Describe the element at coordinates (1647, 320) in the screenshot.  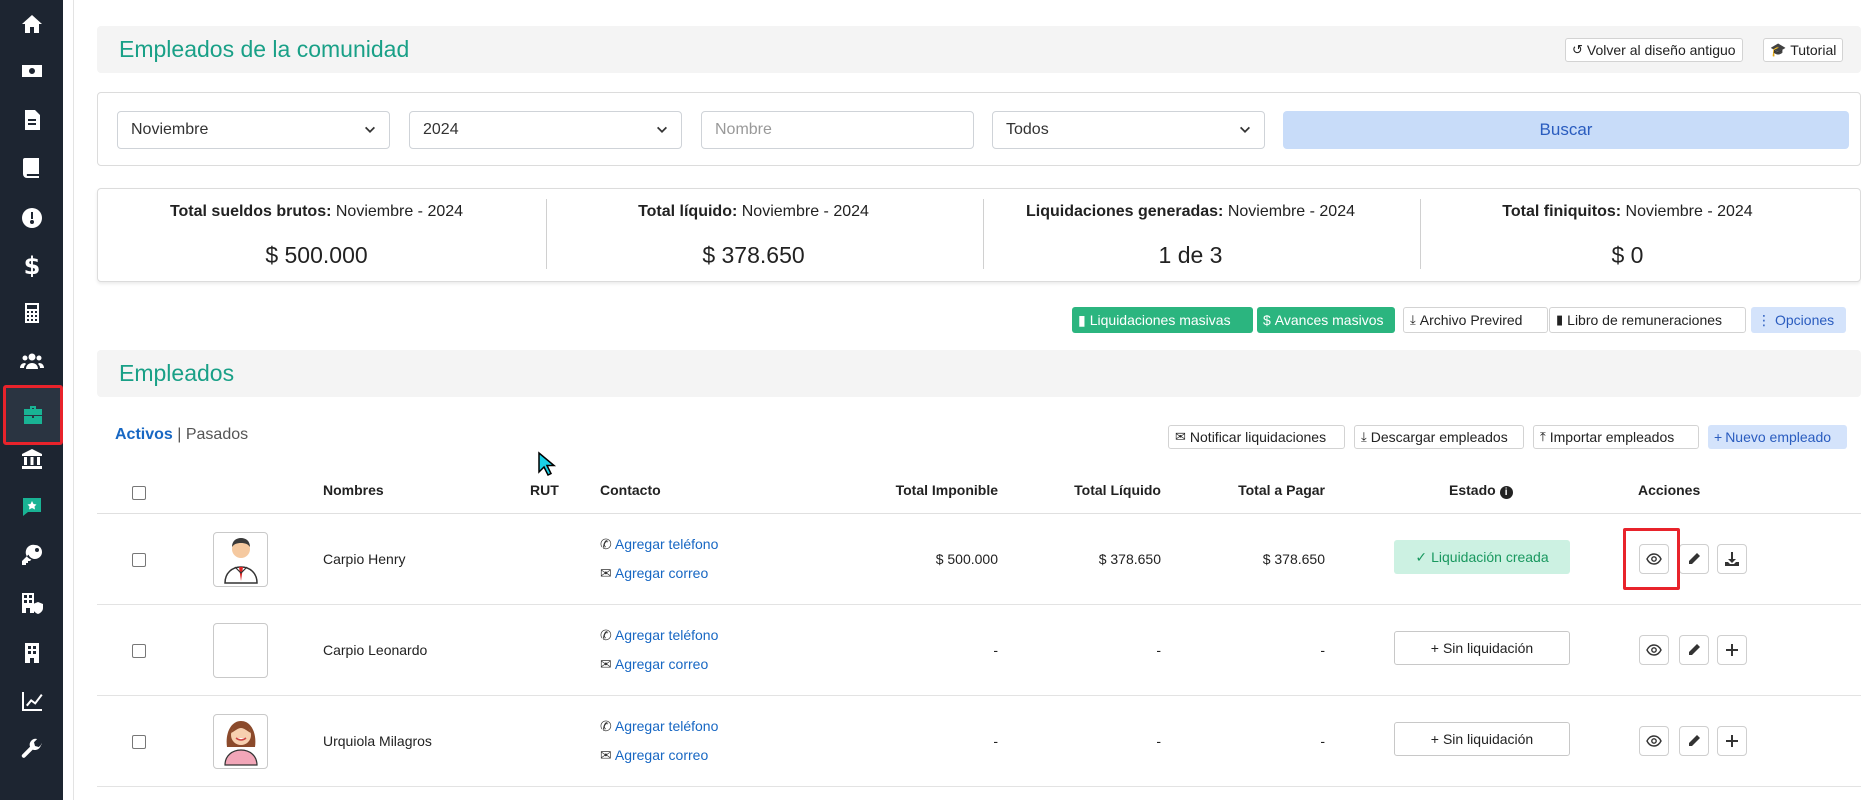
I see `payroll-book-button: ▮ Libro de remuneraciones` at that location.